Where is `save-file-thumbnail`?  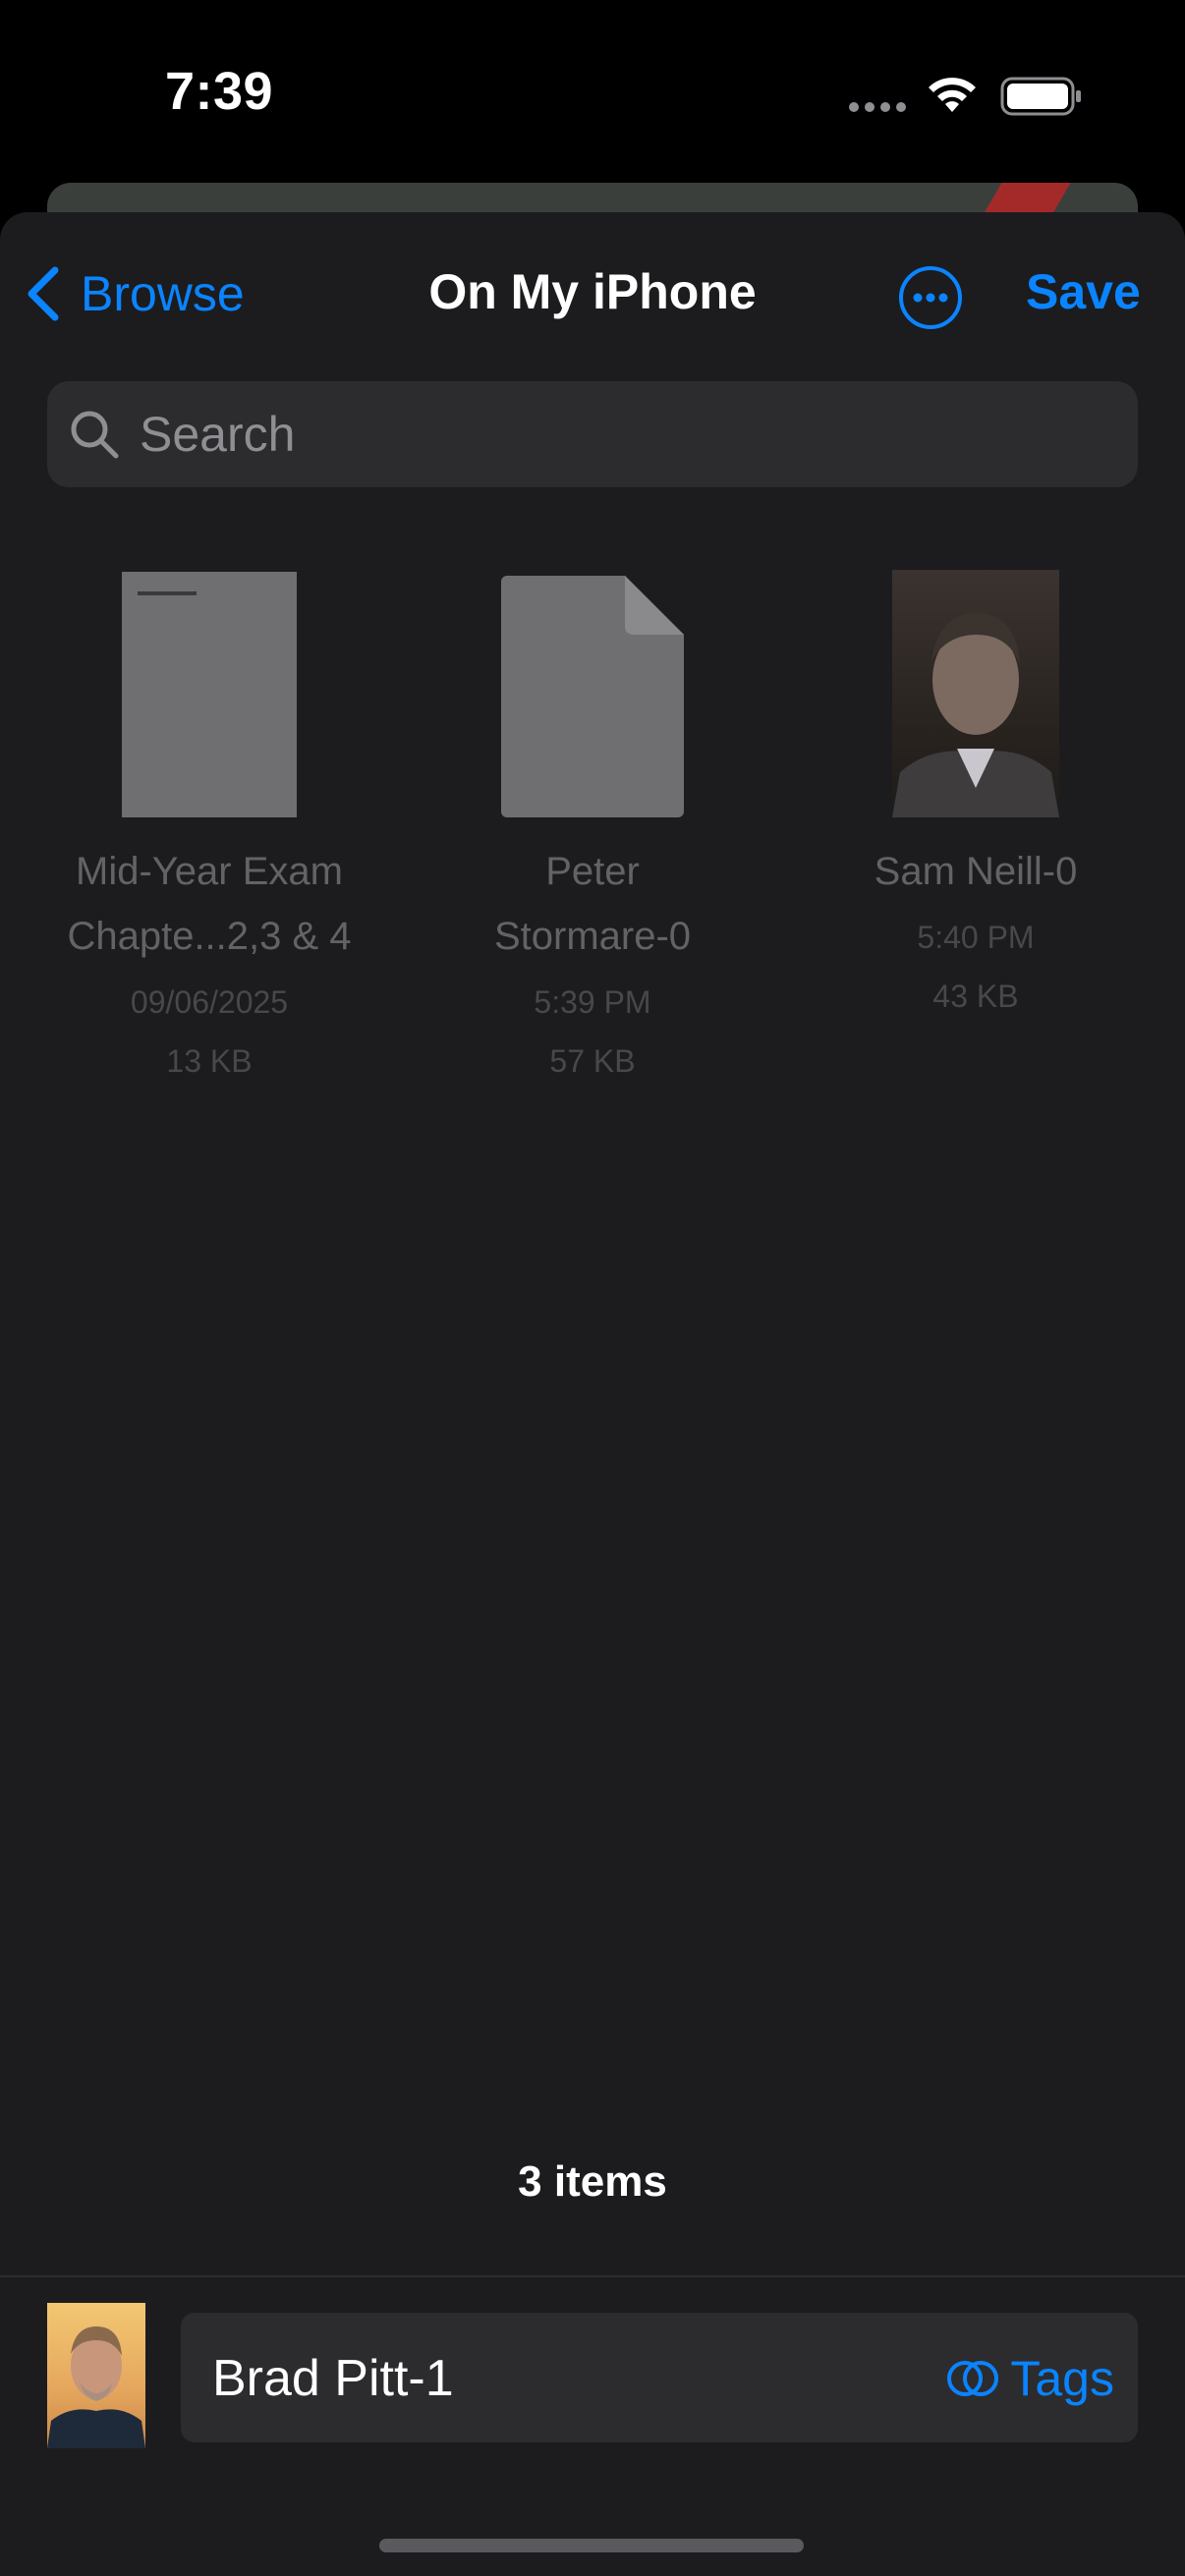 save-file-thumbnail is located at coordinates (96, 2375).